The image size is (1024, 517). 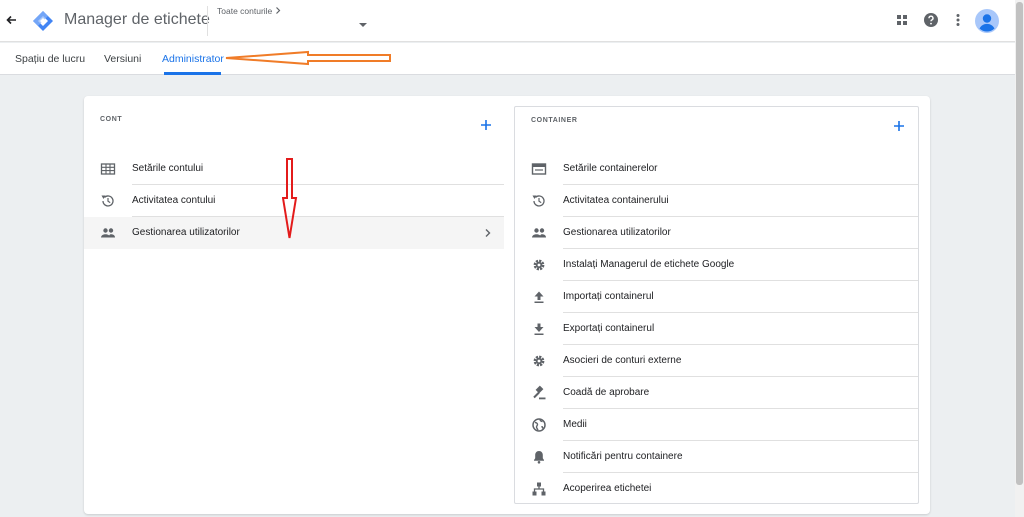 I want to click on gtm-logo-icon, so click(x=43, y=21).